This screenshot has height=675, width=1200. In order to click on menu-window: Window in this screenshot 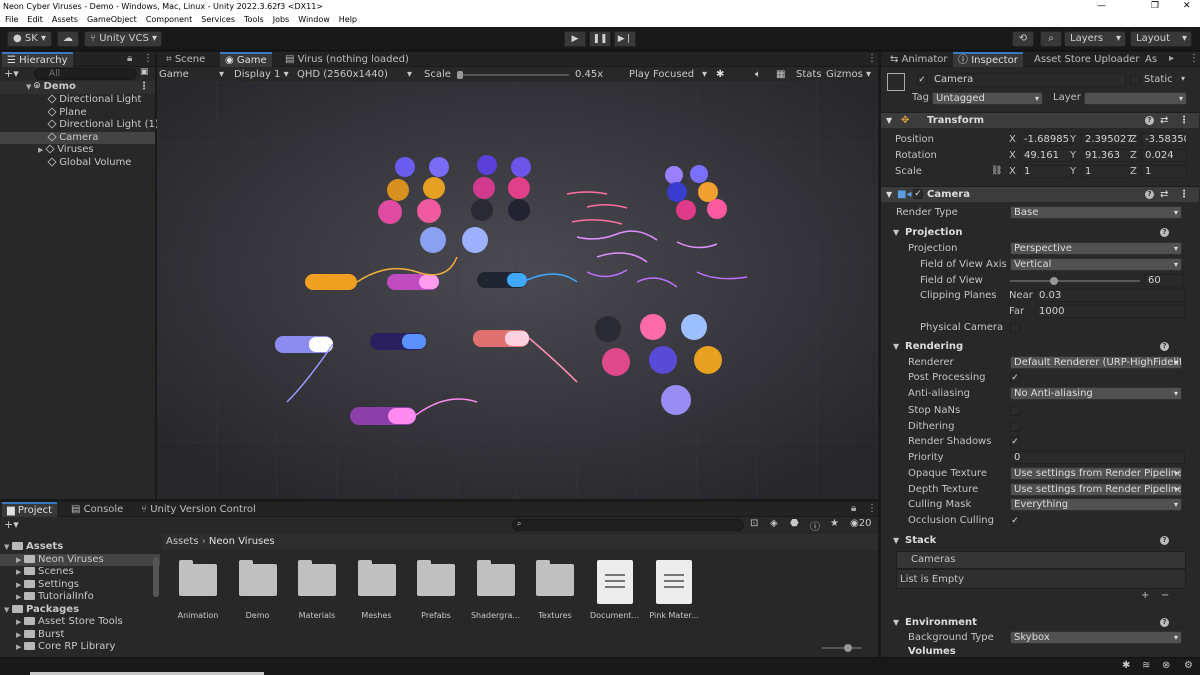, I will do `click(314, 20)`.